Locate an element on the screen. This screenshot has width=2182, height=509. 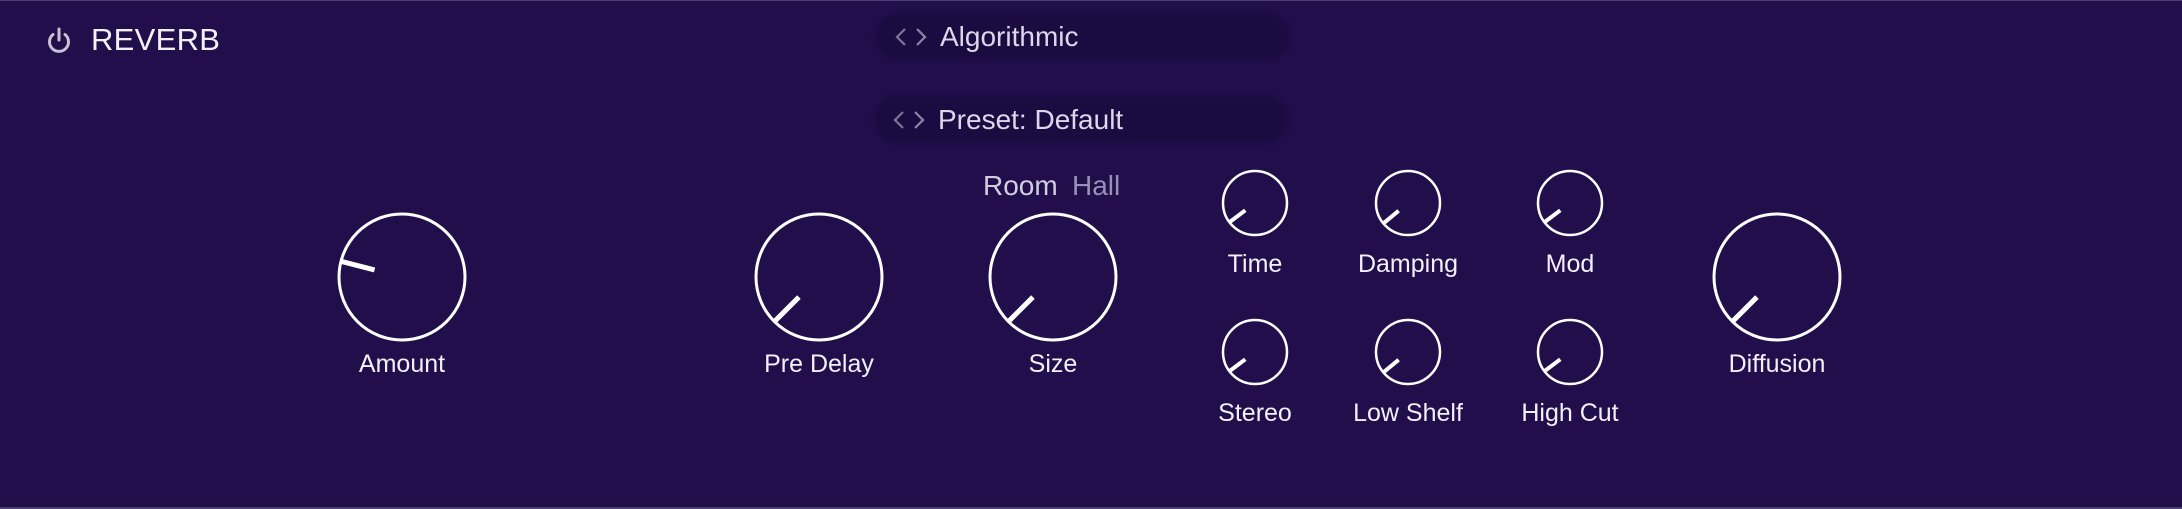
knob-dial-size is located at coordinates (1053, 277).